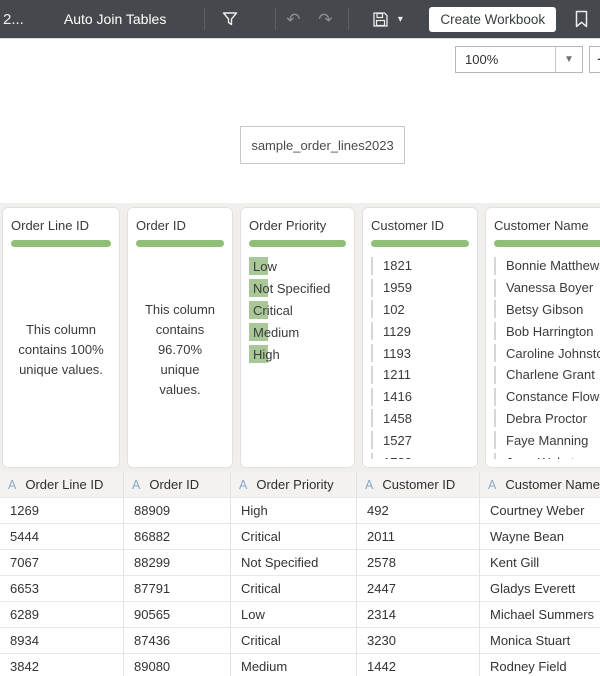 Image resolution: width=600 pixels, height=676 pixels. I want to click on table-row: 6653 87791 Critical 2447 Gladys Everett, so click(300, 589).